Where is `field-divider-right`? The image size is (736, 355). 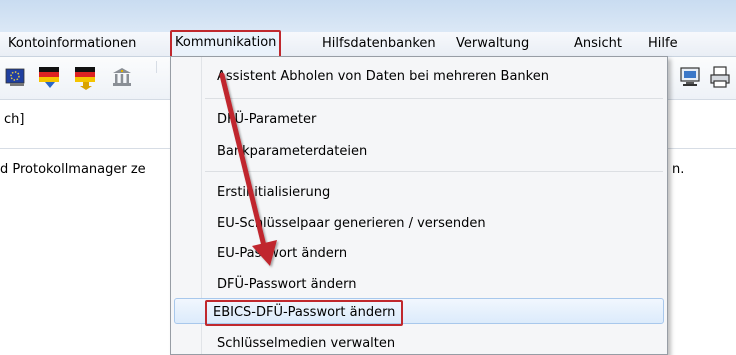 field-divider-right is located at coordinates (702, 148).